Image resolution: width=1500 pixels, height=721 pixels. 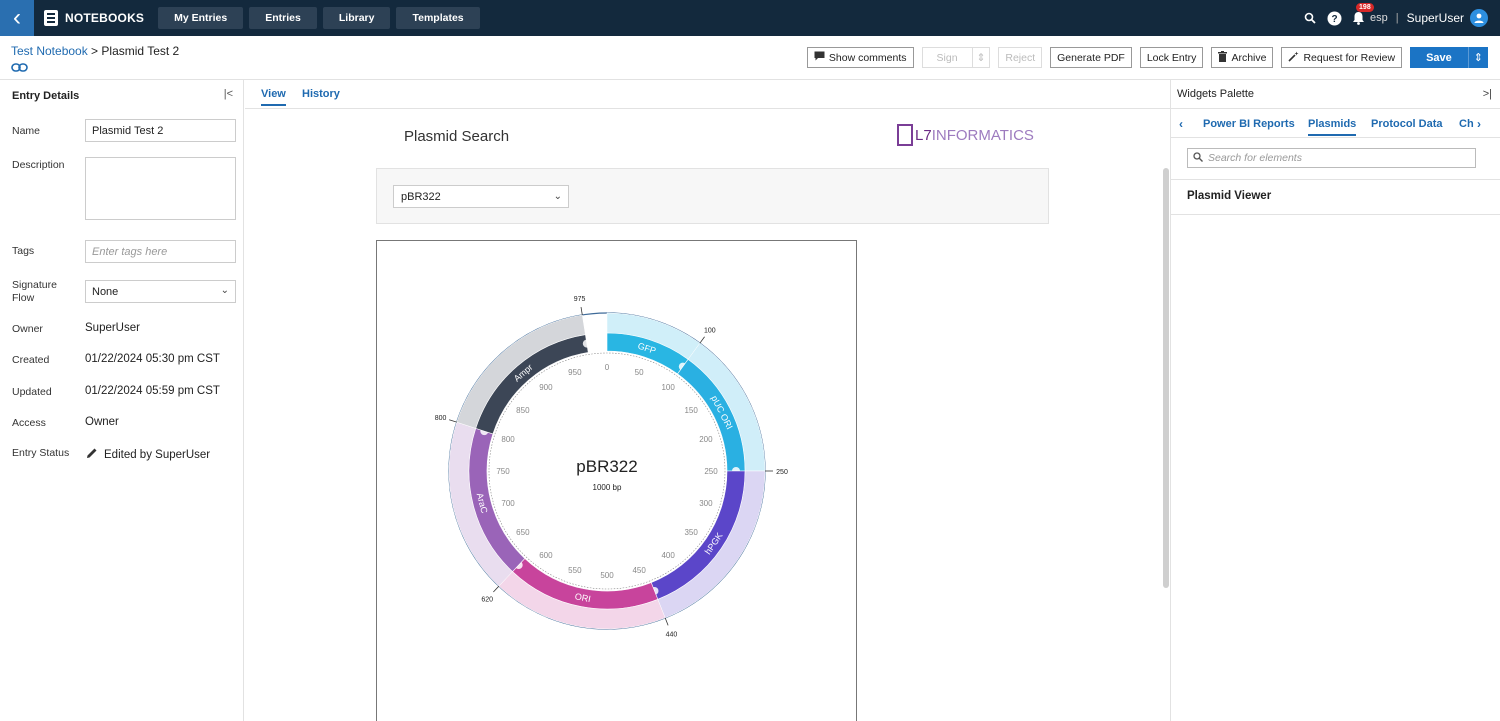 What do you see at coordinates (49, 51) in the screenshot?
I see `breadcrumb-notebook-link: Test Notebook` at bounding box center [49, 51].